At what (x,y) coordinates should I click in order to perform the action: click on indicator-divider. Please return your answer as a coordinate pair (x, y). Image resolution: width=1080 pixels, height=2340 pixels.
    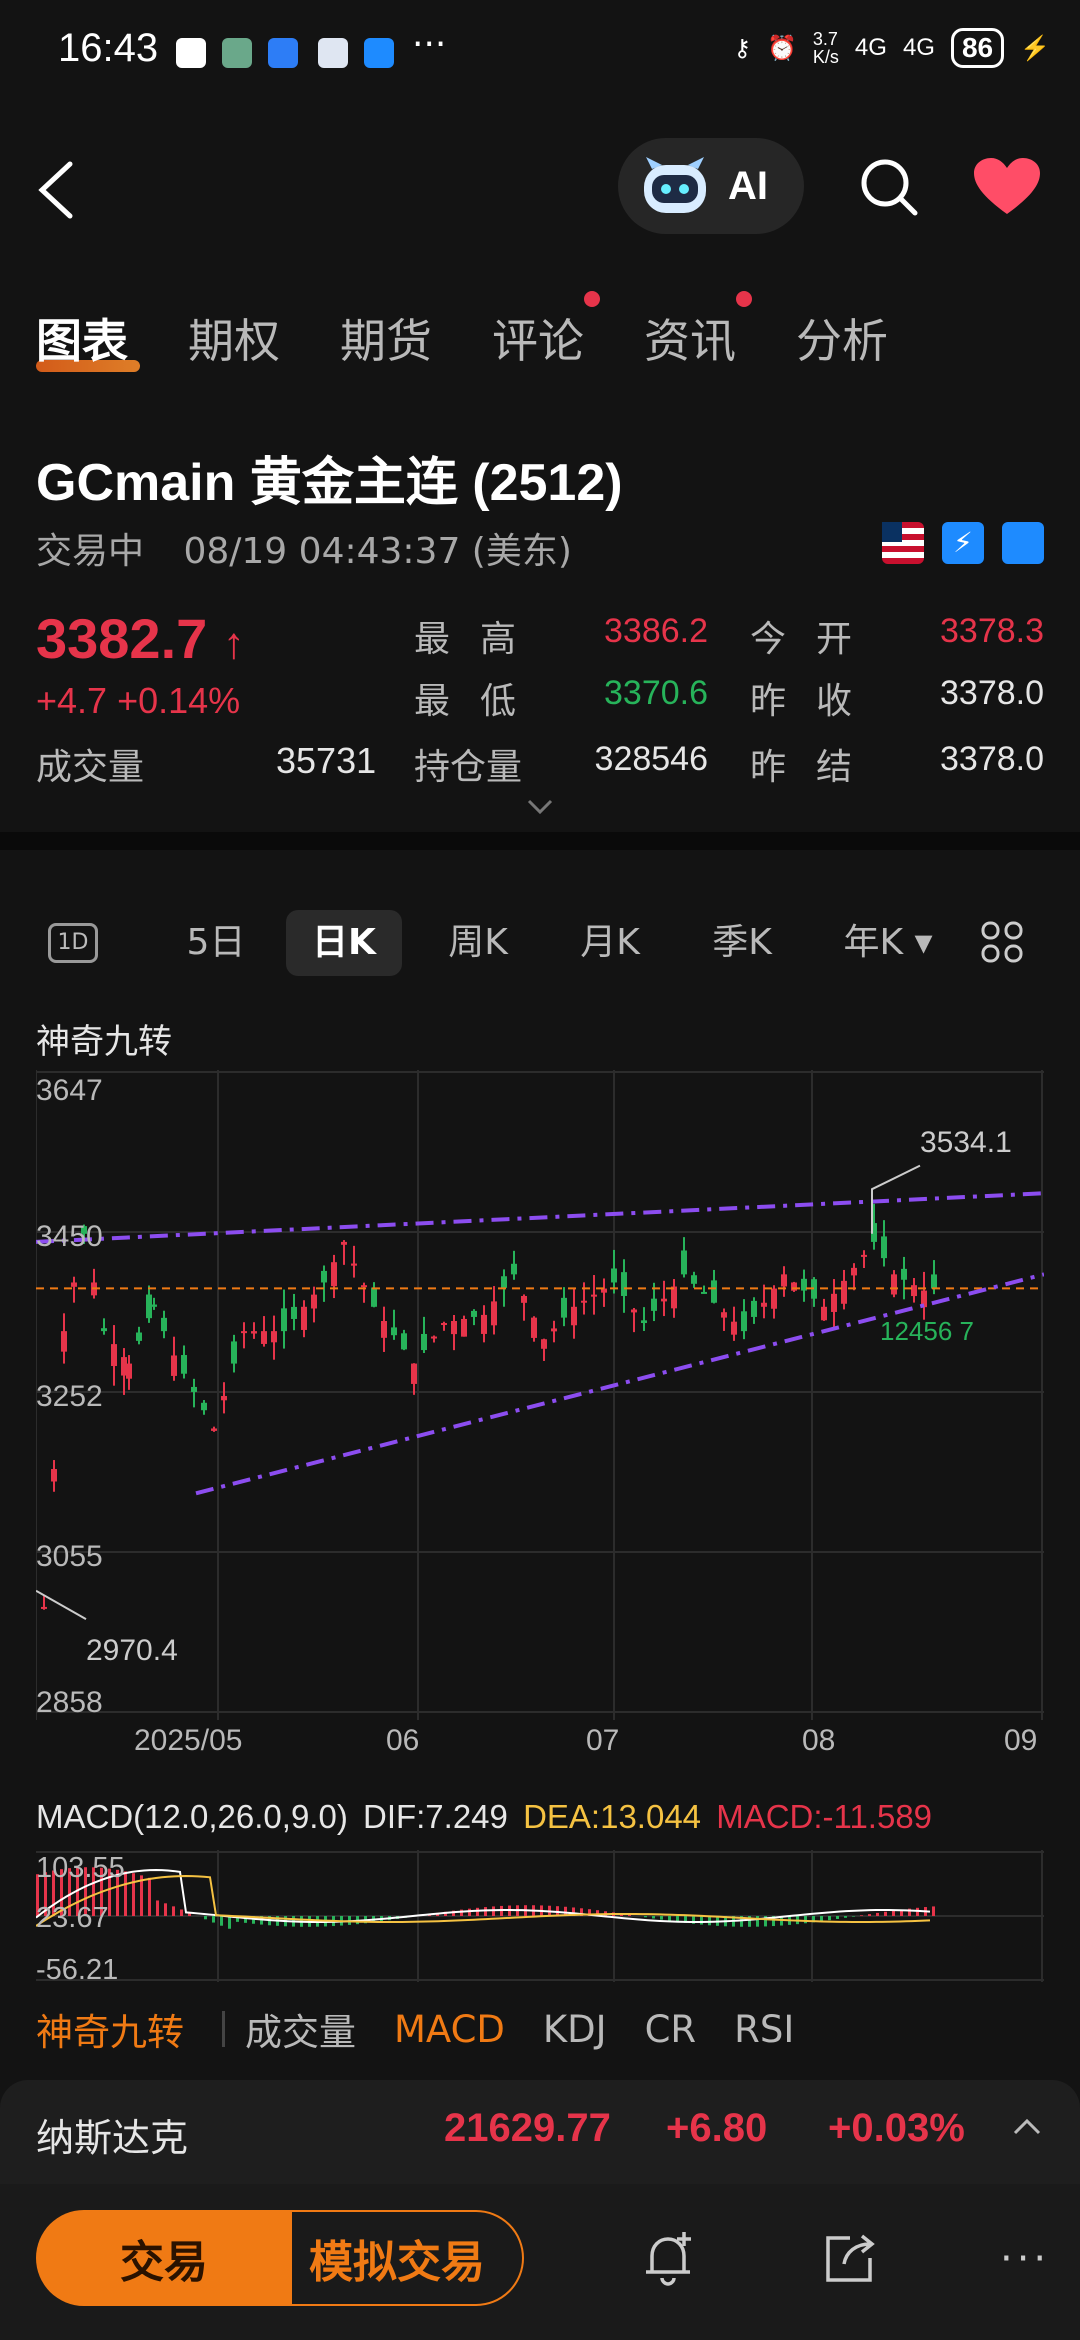
    Looking at the image, I should click on (223, 2029).